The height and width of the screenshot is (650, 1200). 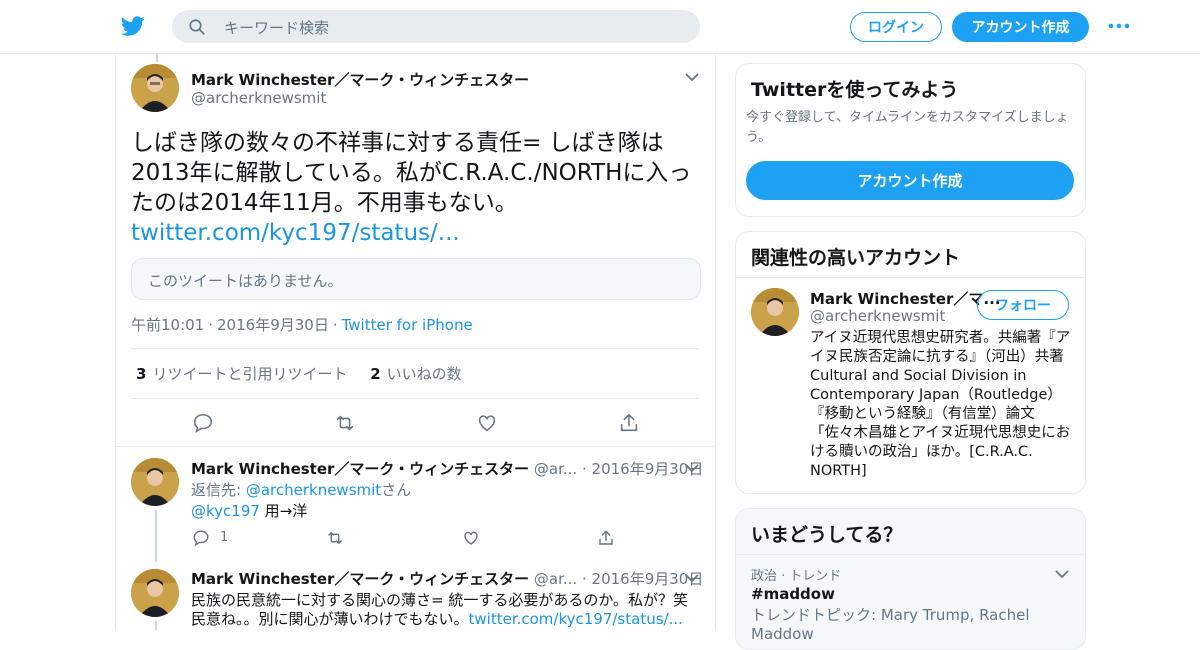 What do you see at coordinates (440, 600) in the screenshot?
I see `reply-text-line: 民族の民意統一に対する関心の薄さ= 統一する必要があるのか。私が？笑` at bounding box center [440, 600].